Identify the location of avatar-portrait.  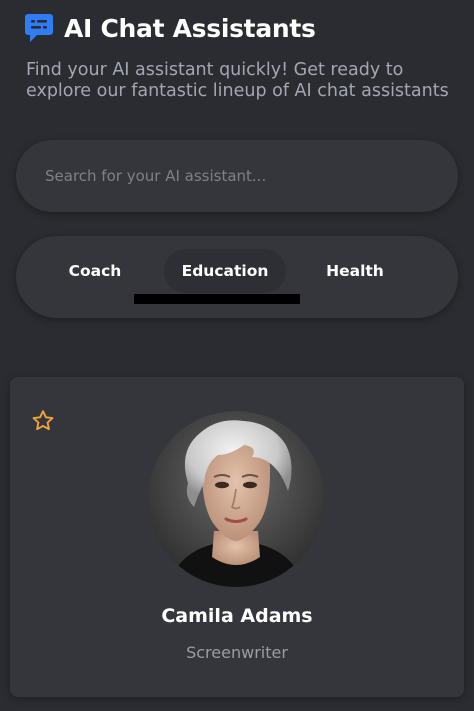
(236, 499).